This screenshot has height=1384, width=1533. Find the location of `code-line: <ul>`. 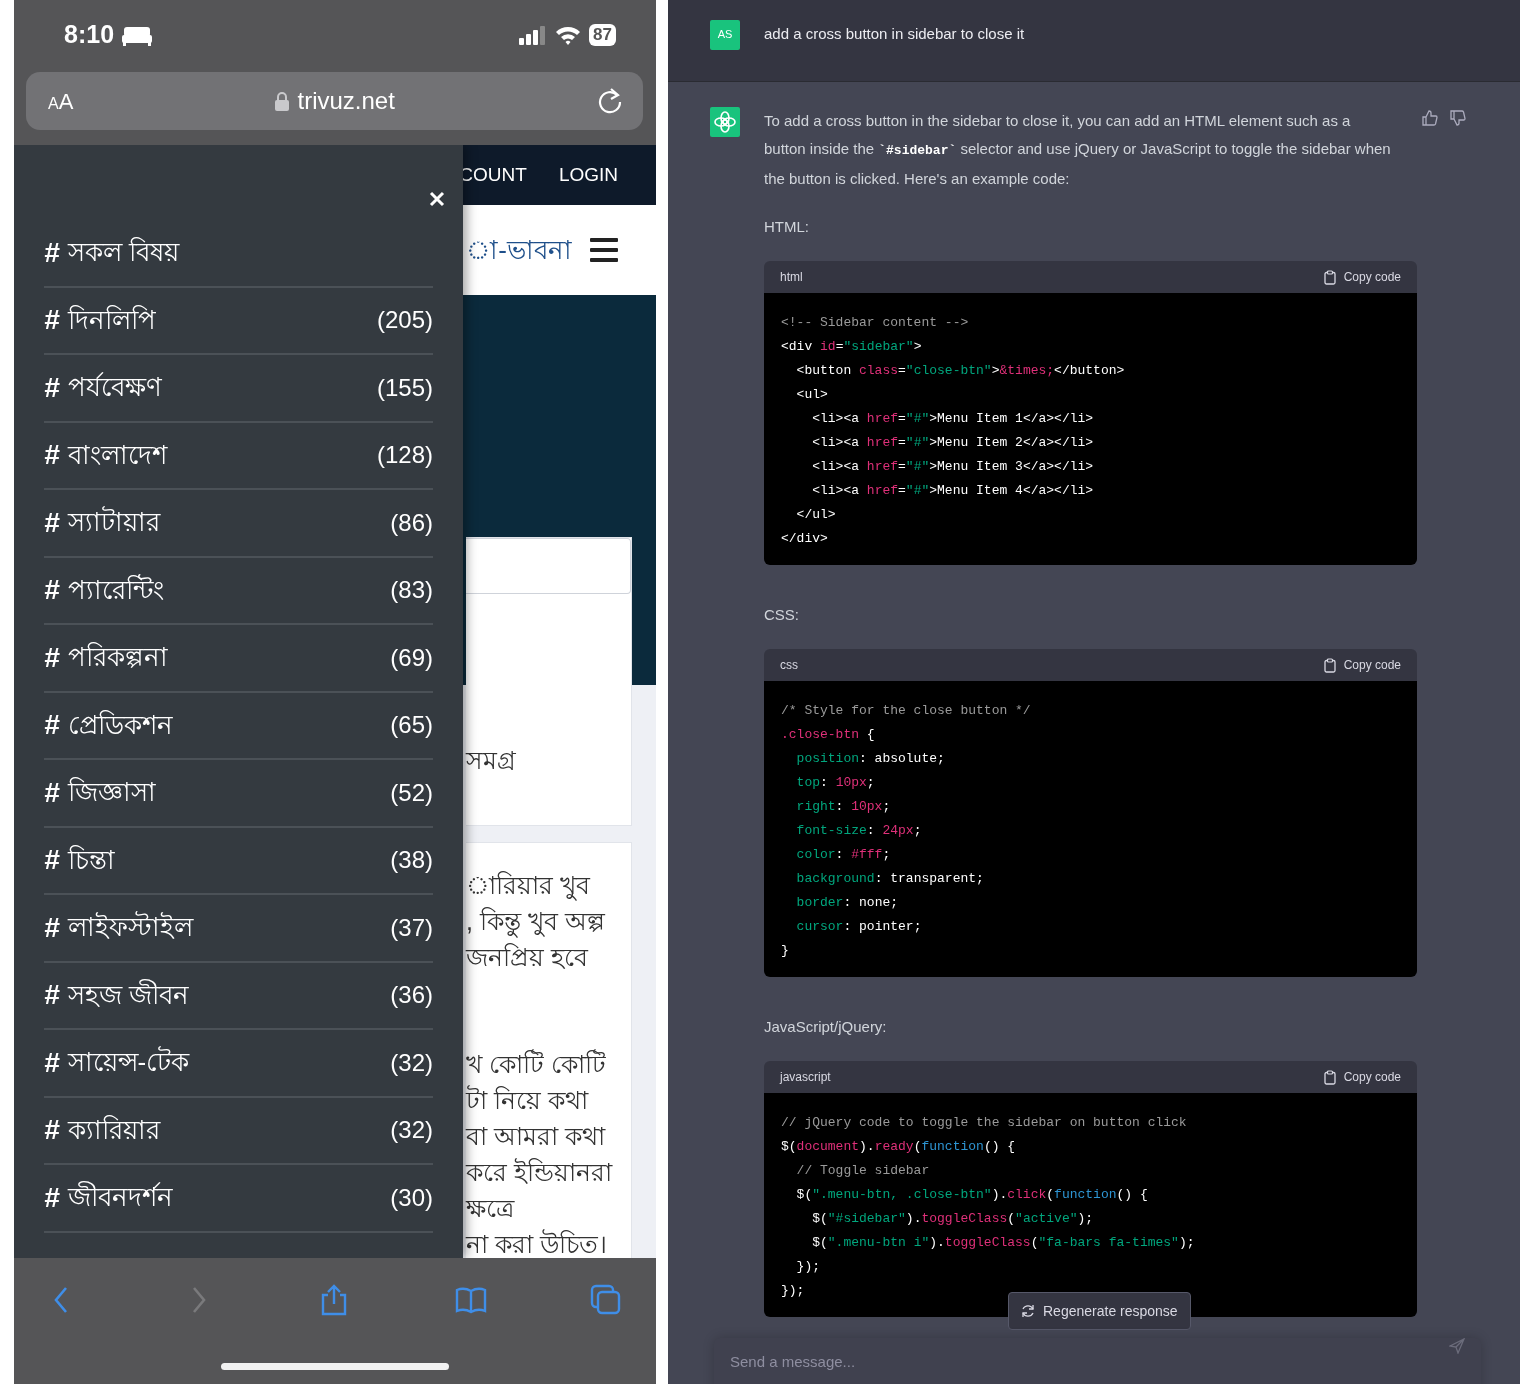

code-line: <ul> is located at coordinates (812, 395).